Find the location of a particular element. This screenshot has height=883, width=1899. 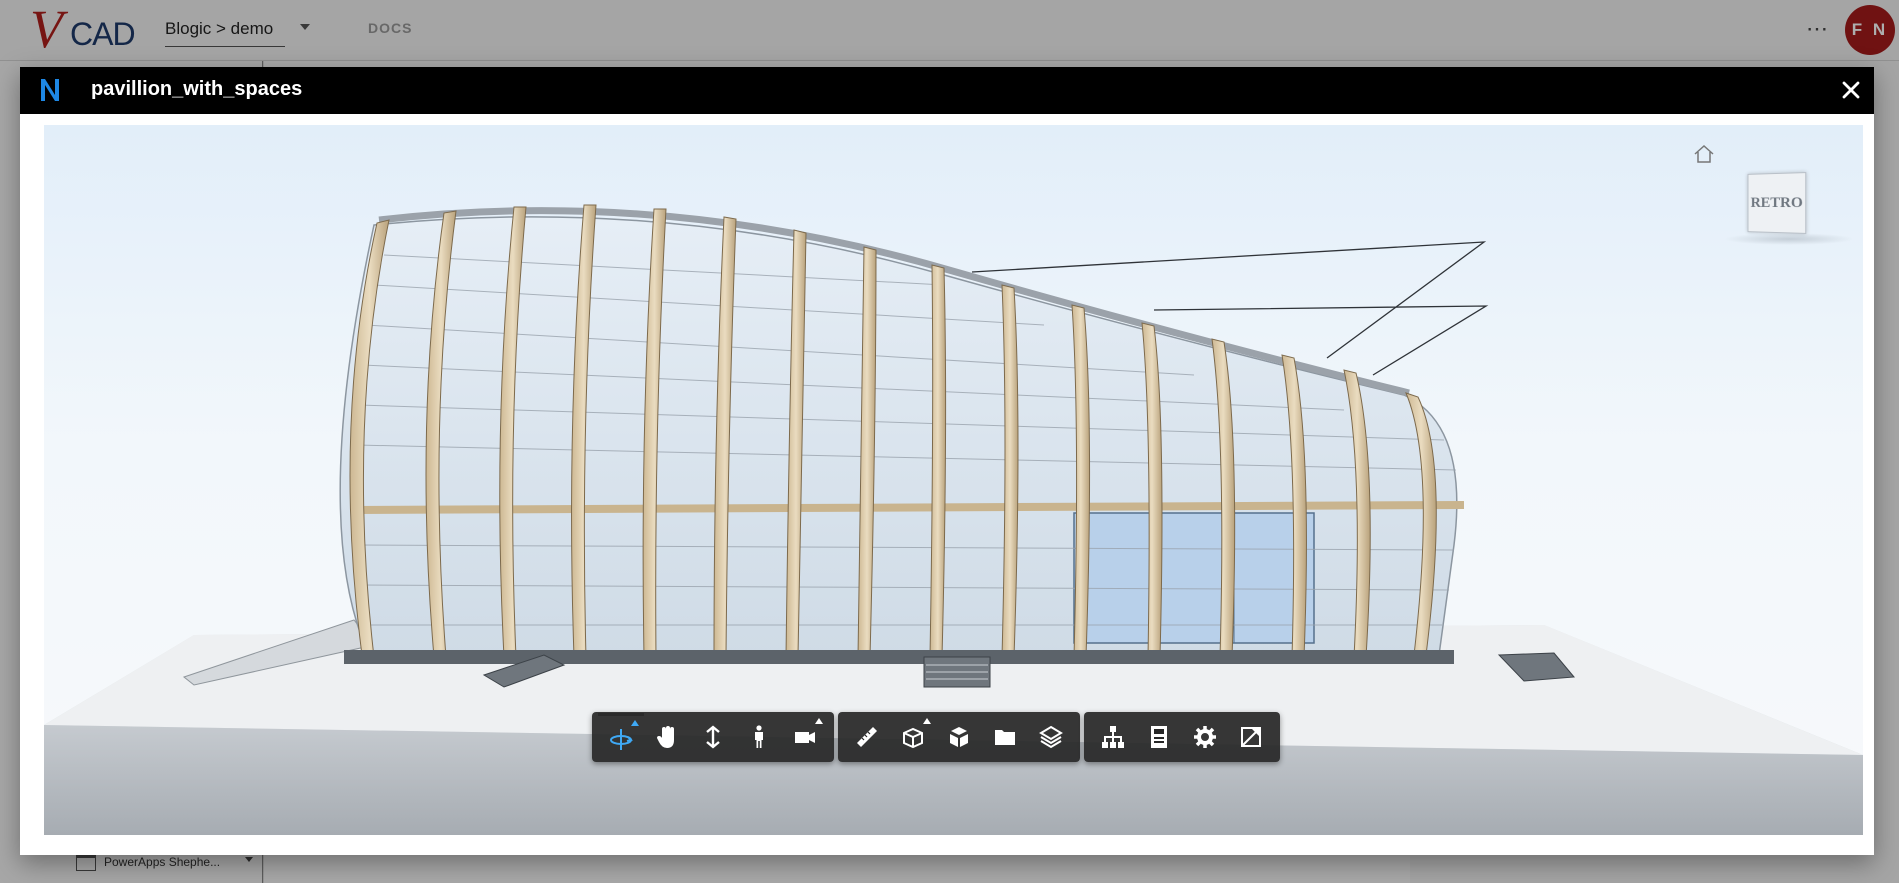

viewcube: RETRO is located at coordinates (1789, 212).